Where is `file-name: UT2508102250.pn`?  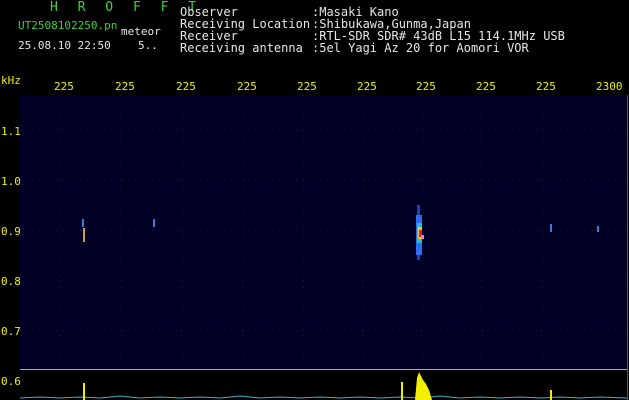 file-name: UT2508102250.pn is located at coordinates (68, 25).